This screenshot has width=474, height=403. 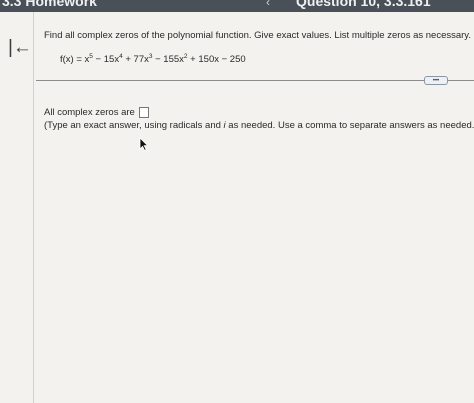 I want to click on answer-input, so click(x=143, y=112).